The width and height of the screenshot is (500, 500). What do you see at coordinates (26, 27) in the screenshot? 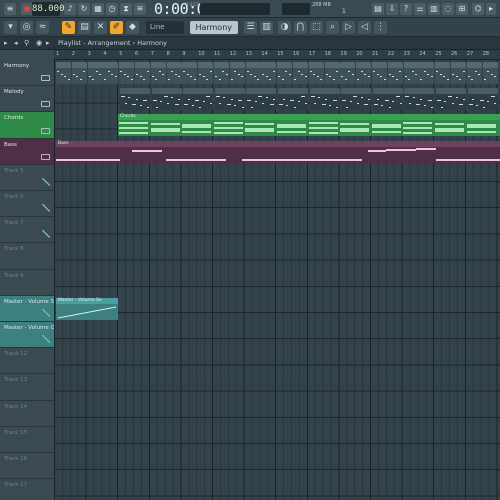
I see `sync-icon: ◎` at bounding box center [26, 27].